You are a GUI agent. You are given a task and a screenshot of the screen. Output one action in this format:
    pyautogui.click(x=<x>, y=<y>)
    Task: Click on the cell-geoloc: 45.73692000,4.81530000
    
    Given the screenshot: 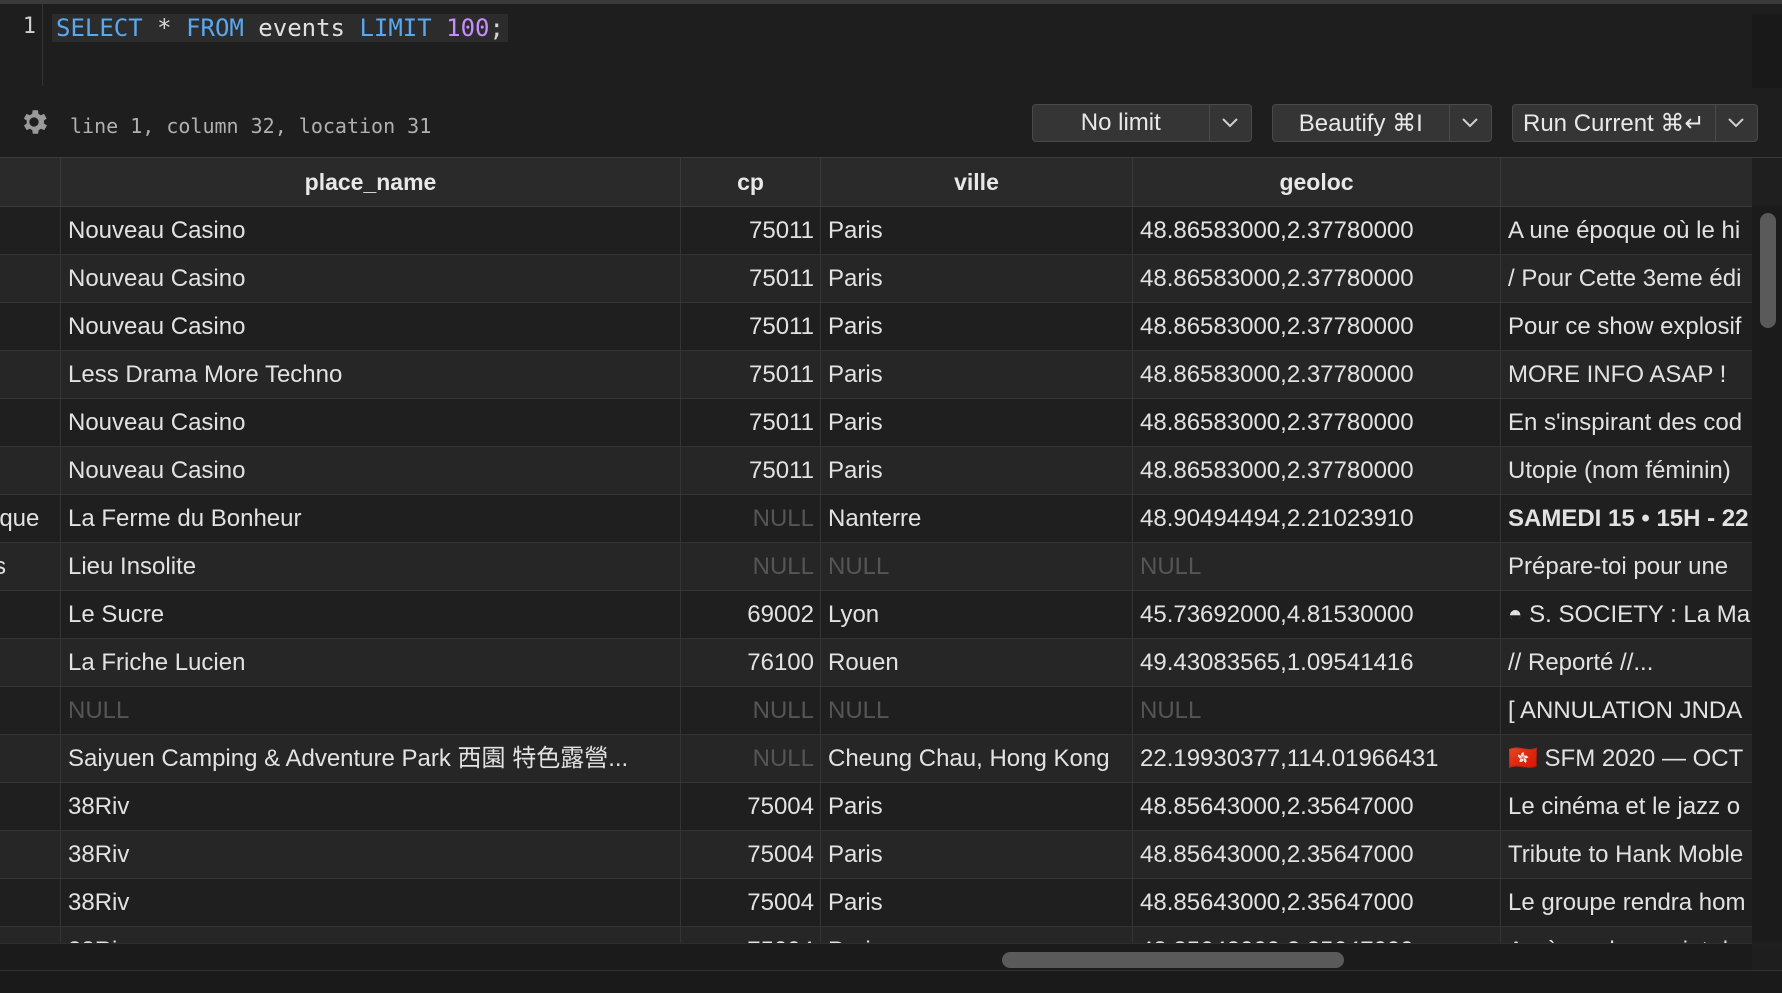 What is the action you would take?
    pyautogui.click(x=1316, y=615)
    